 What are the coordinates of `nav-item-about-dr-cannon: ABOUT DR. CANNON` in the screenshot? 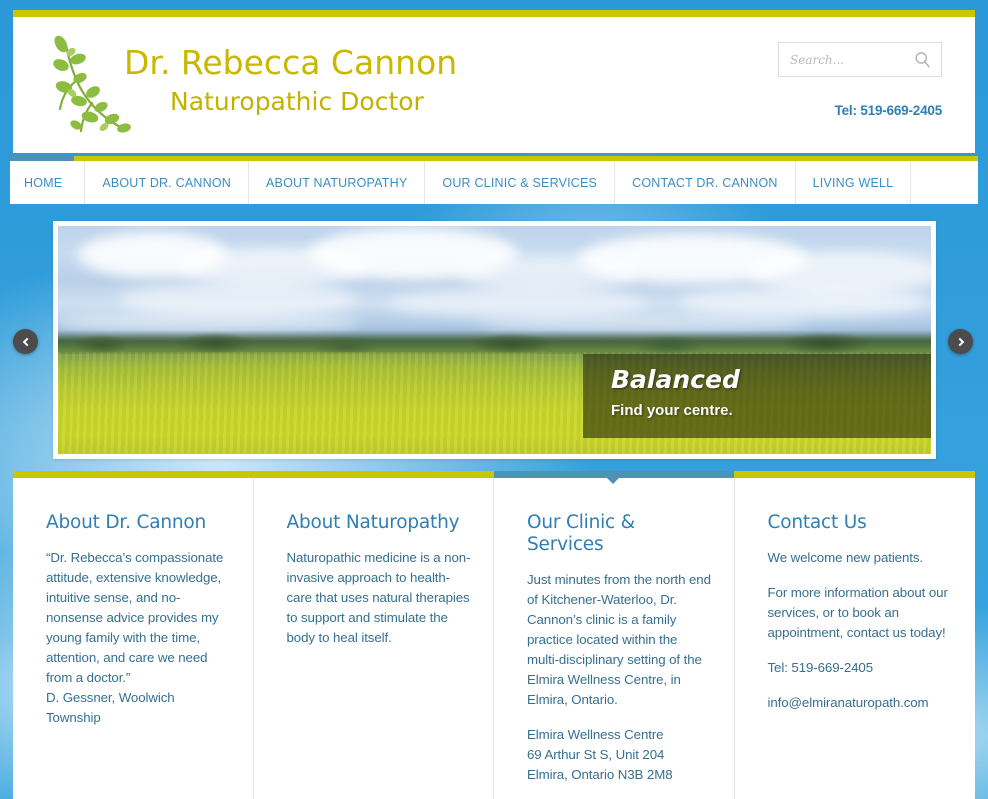 It's located at (167, 182).